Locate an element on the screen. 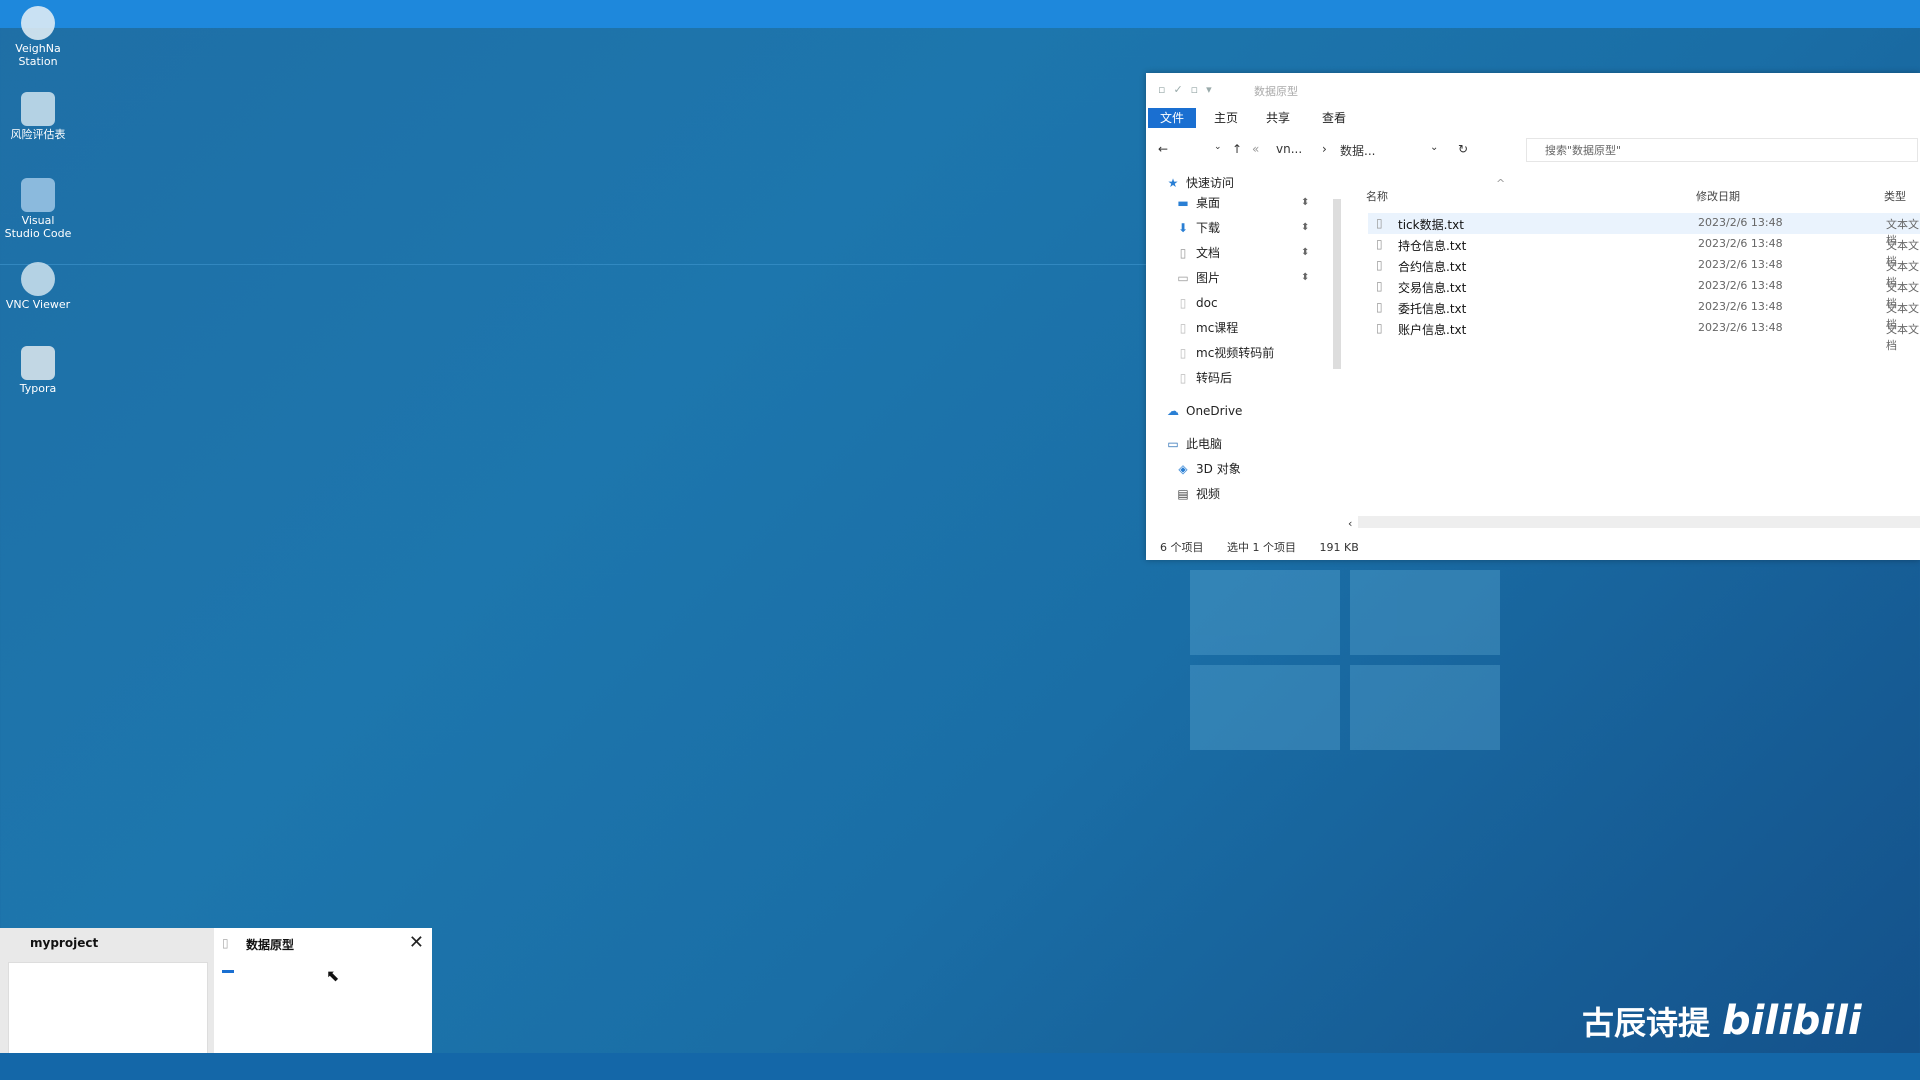 The image size is (1920, 1080). nav-item-label: mc课程 is located at coordinates (1217, 328).